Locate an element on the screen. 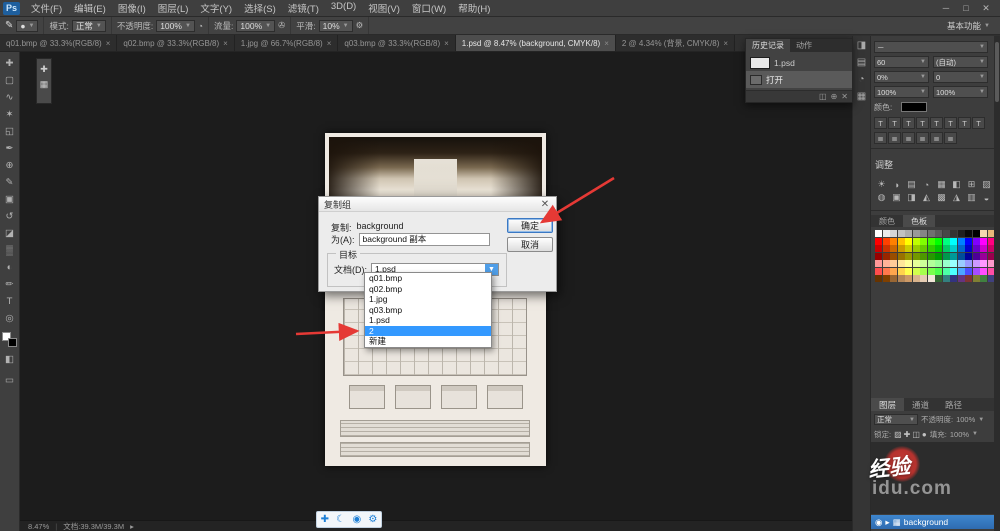  menu-item: 选择(S) is located at coordinates (260, 8).